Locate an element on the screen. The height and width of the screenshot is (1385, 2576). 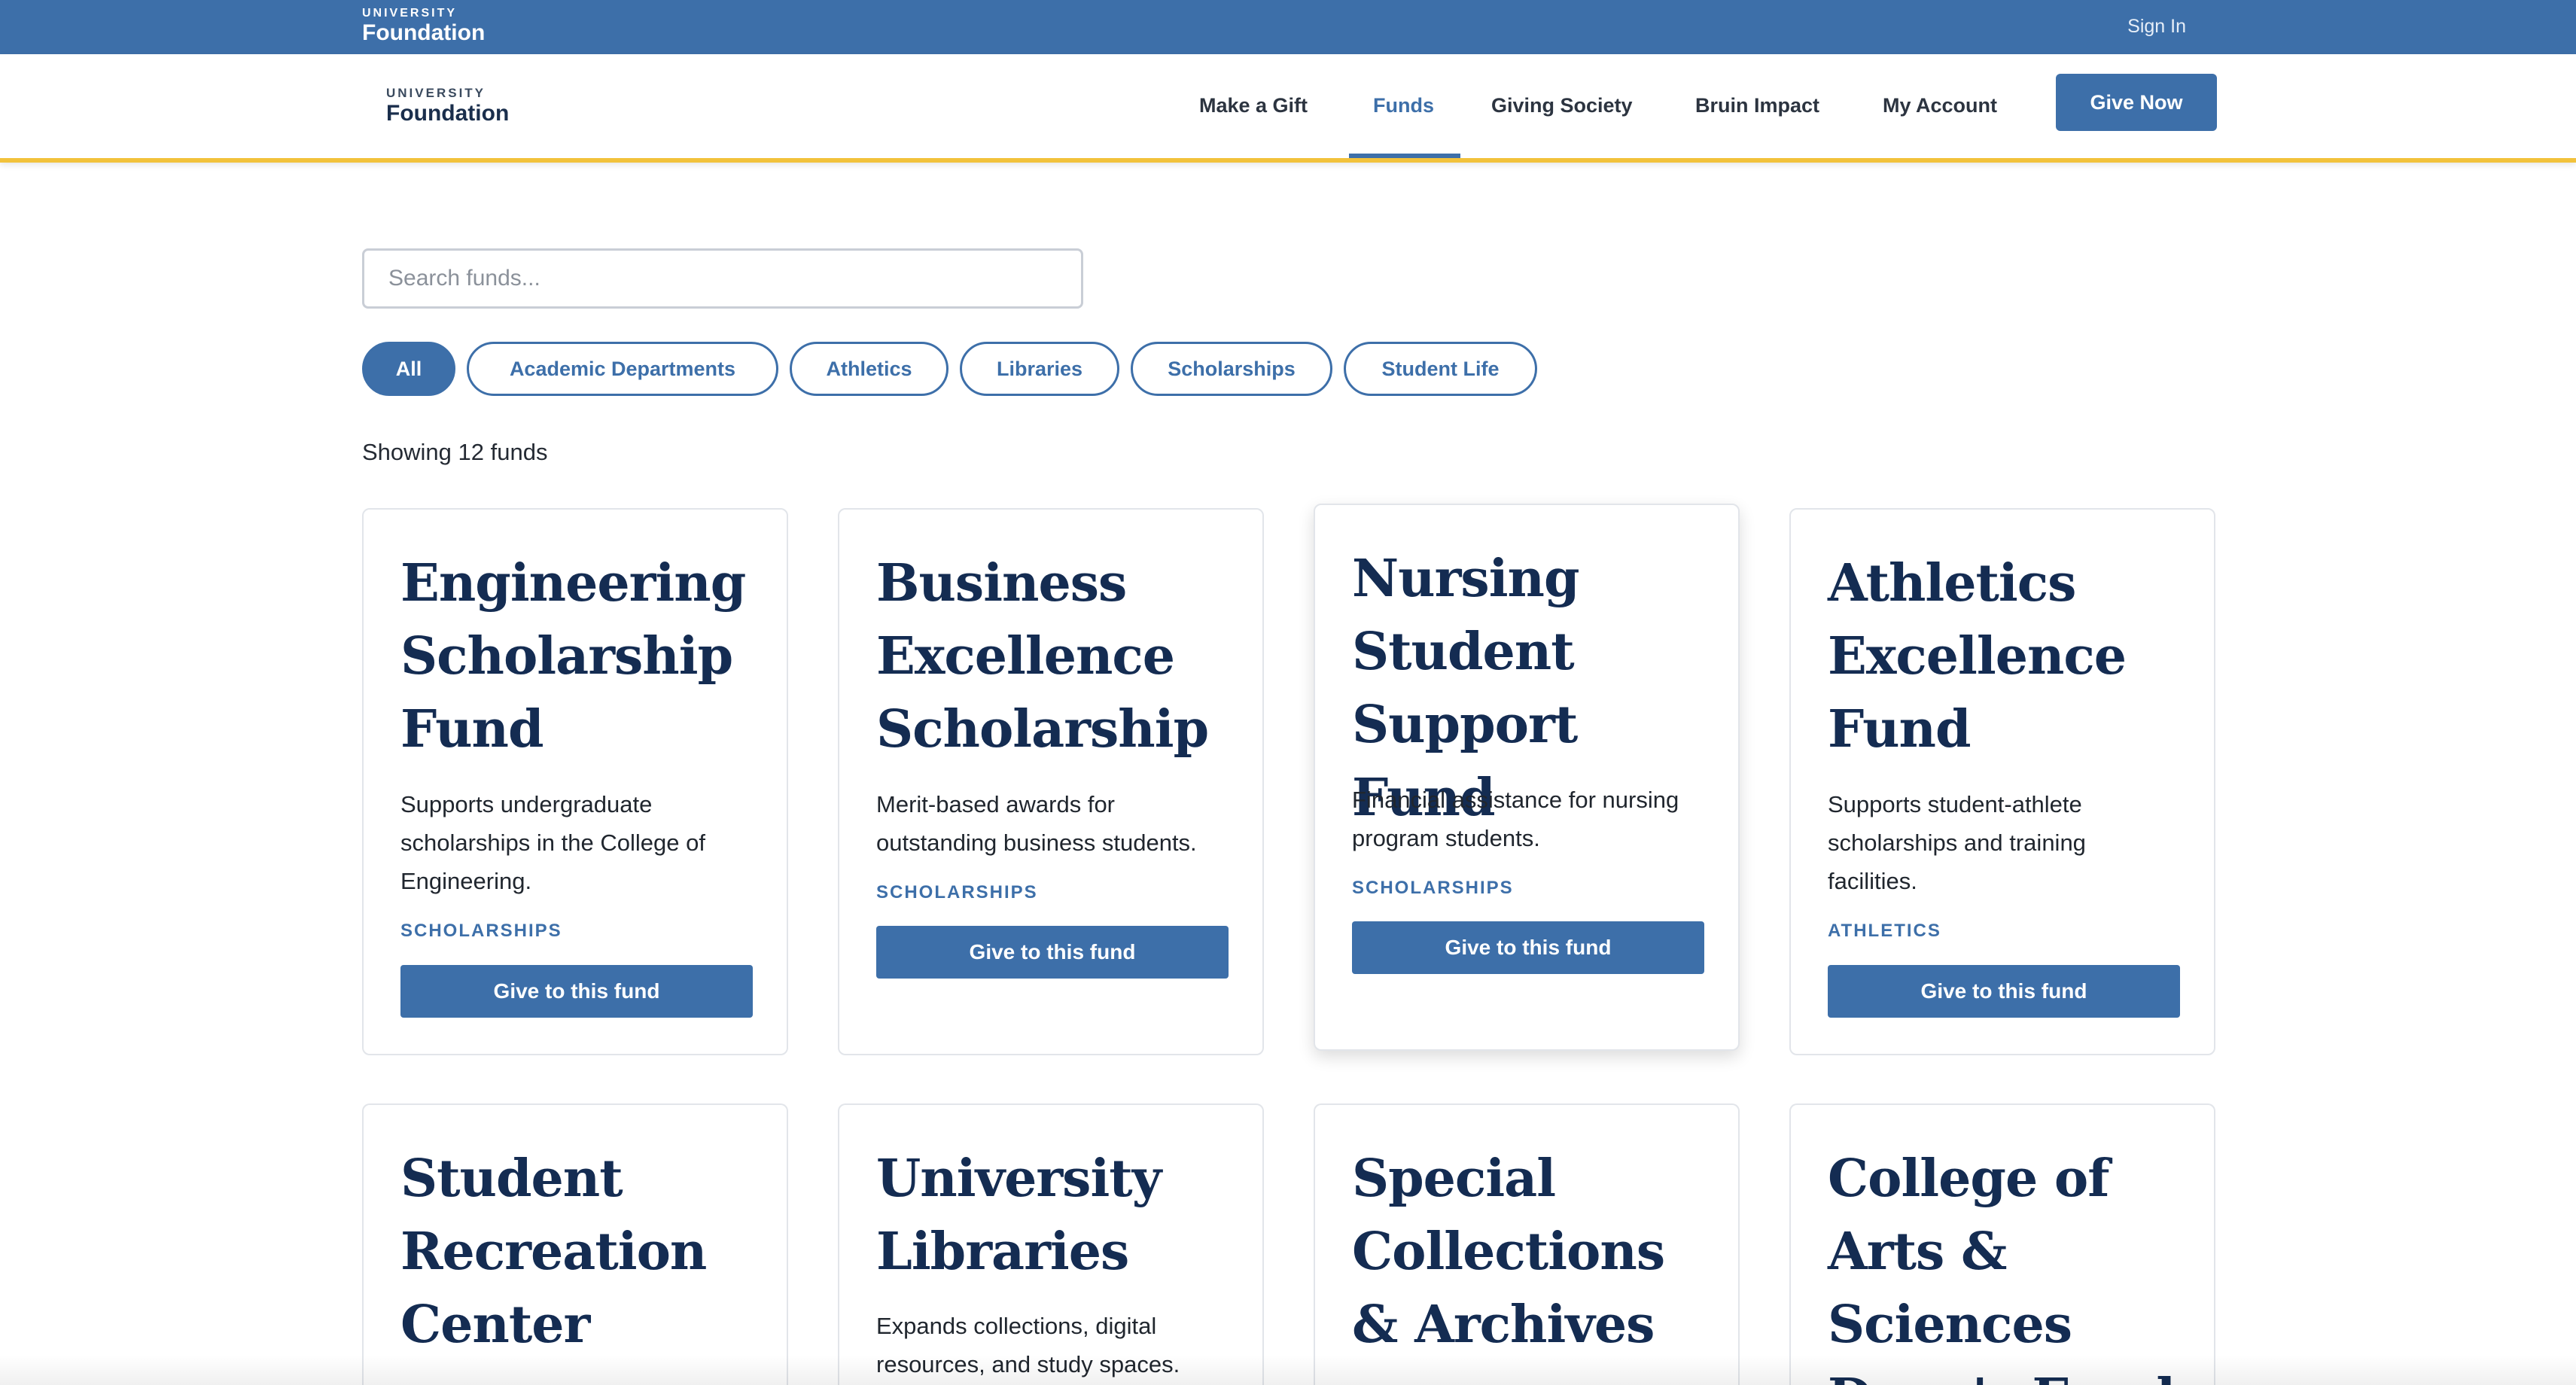
fund-title: College of Arts & Sciences Dean's Fund is located at coordinates (2009, 1264).